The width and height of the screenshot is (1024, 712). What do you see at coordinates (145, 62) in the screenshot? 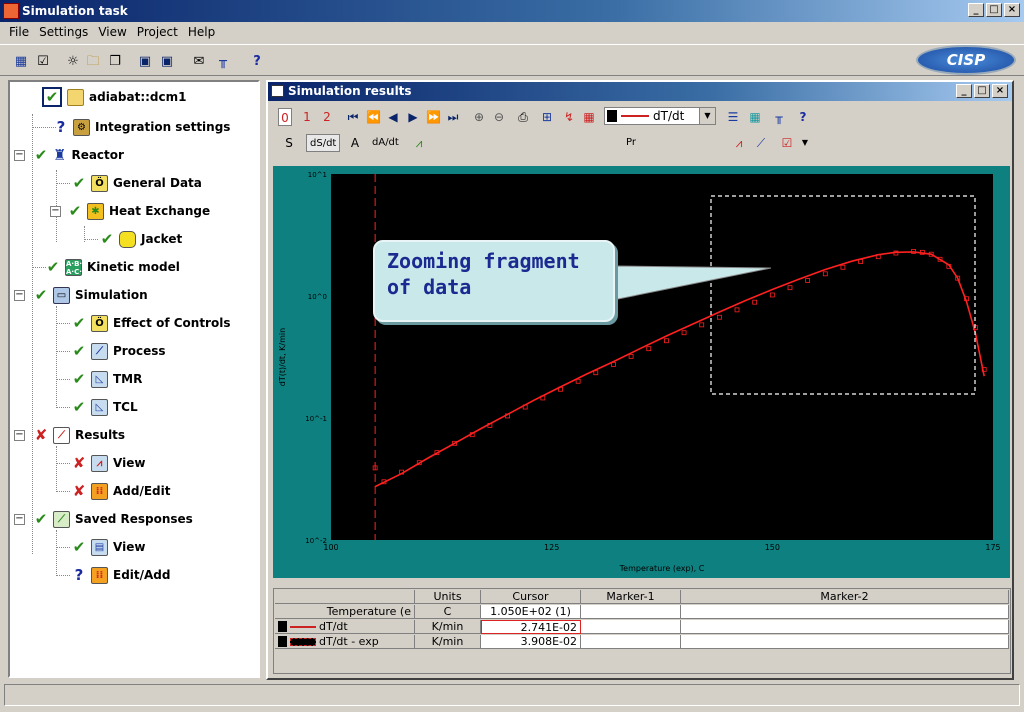
I see `save-icon: ▣` at bounding box center [145, 62].